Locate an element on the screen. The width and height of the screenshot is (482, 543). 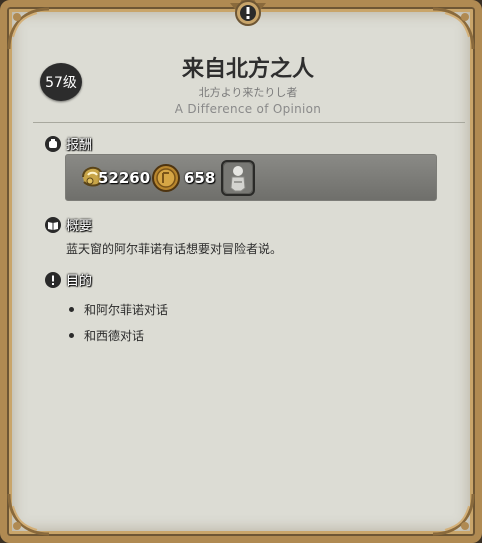
summary-heading-label: 概要 is located at coordinates (79, 226).